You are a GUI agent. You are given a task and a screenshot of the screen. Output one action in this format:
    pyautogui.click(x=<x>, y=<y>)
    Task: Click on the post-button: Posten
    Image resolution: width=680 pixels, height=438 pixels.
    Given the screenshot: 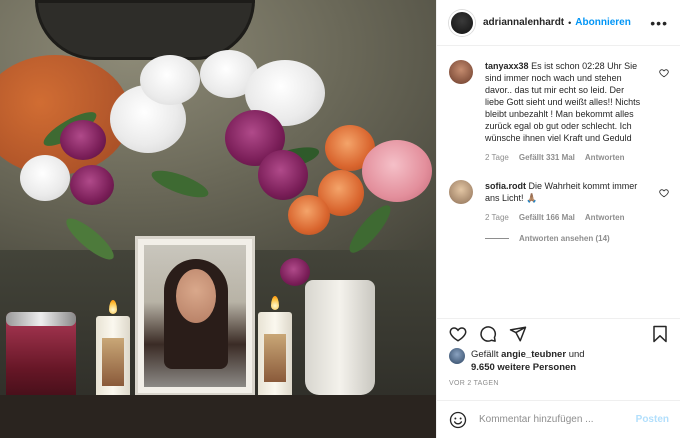 What is the action you would take?
    pyautogui.click(x=652, y=419)
    